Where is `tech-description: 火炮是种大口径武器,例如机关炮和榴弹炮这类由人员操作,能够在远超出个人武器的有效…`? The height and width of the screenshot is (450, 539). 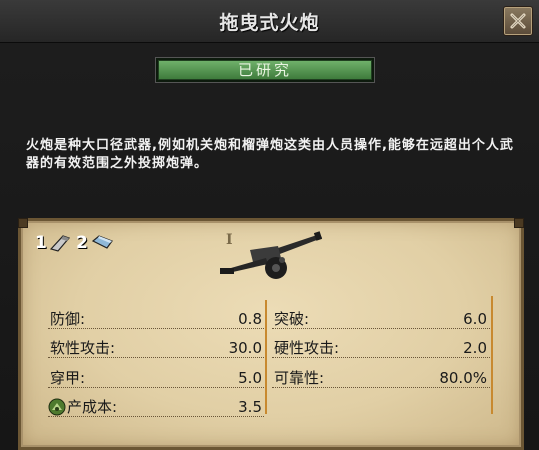
tech-description: 火炮是种大口径武器,例如机关炮和榴弹炮这类由人员操作,能够在远超出个人武器的有效… is located at coordinates (270, 154).